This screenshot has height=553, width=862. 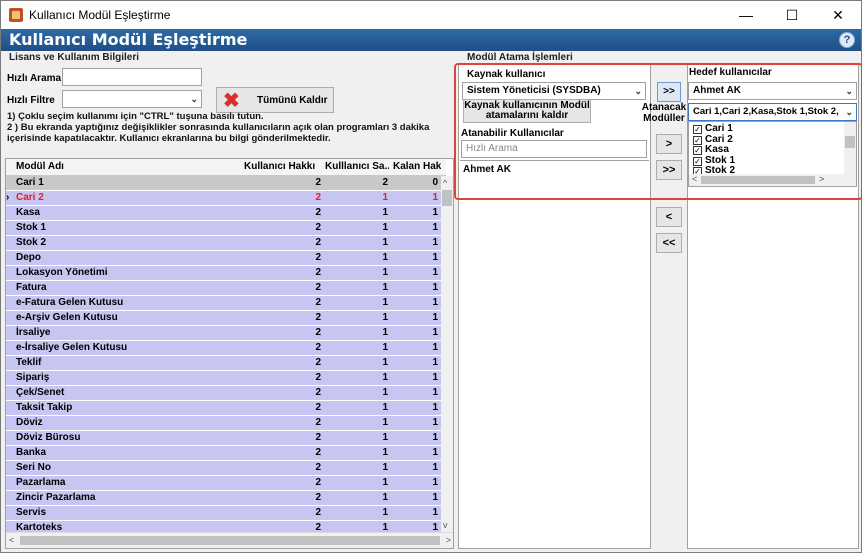 I want to click on remove-all-users-button: <<, so click(x=669, y=243).